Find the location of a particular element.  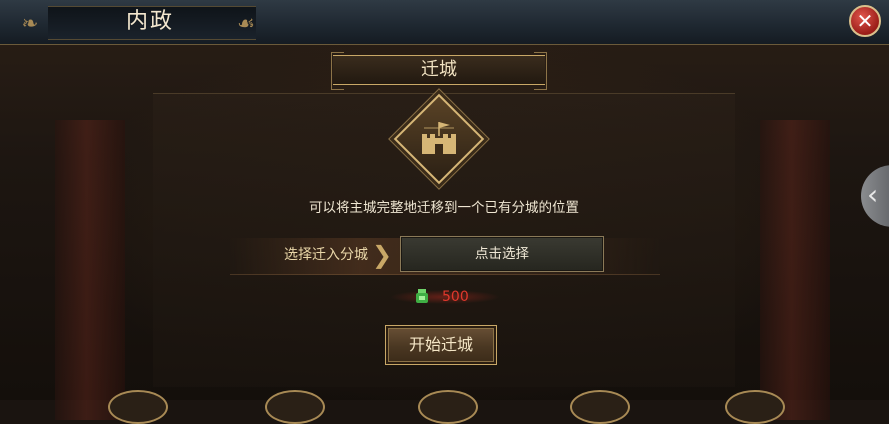

left-pillar is located at coordinates (90, 270).